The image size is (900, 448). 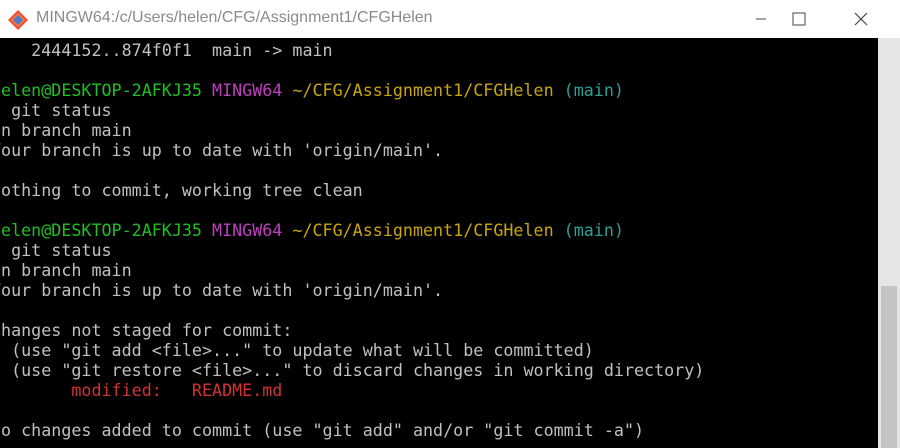 What do you see at coordinates (141, 390) in the screenshot?
I see `modified-file-line: modified: README.md` at bounding box center [141, 390].